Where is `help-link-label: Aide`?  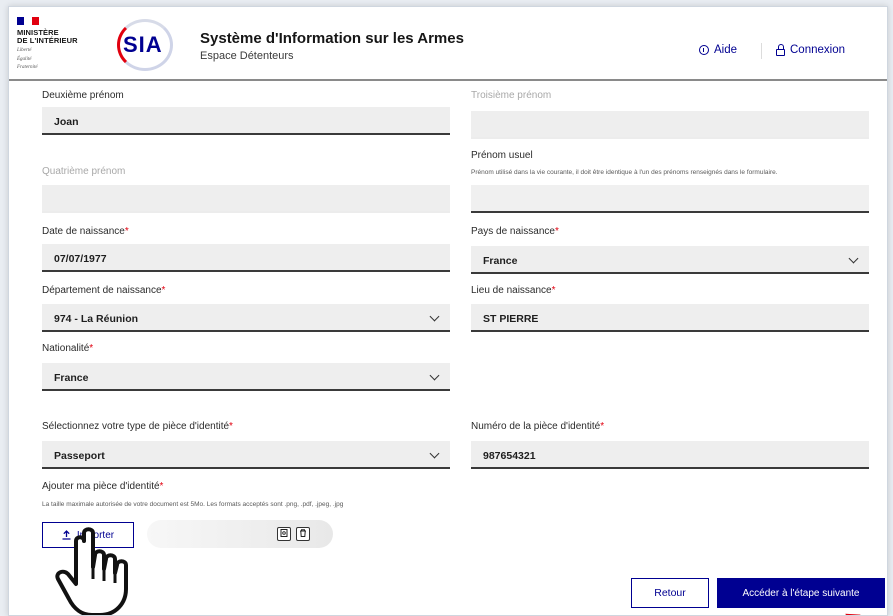
help-link-label: Aide is located at coordinates (726, 50).